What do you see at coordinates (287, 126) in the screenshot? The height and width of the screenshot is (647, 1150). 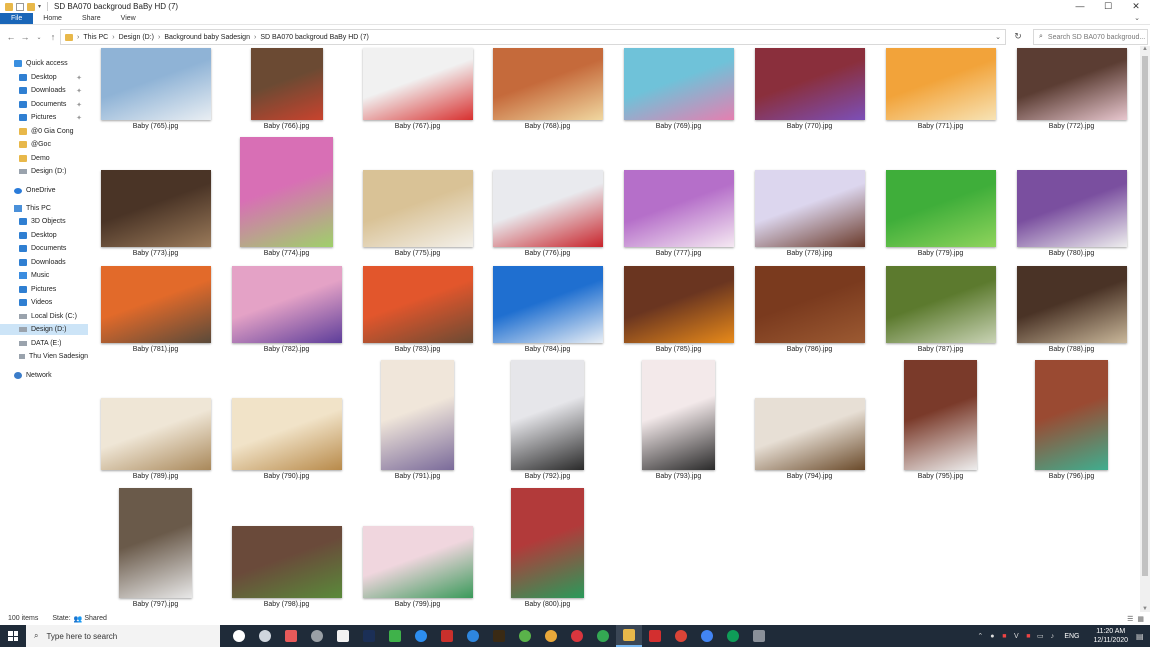 I see `file-name: Baby (766).jpg` at bounding box center [287, 126].